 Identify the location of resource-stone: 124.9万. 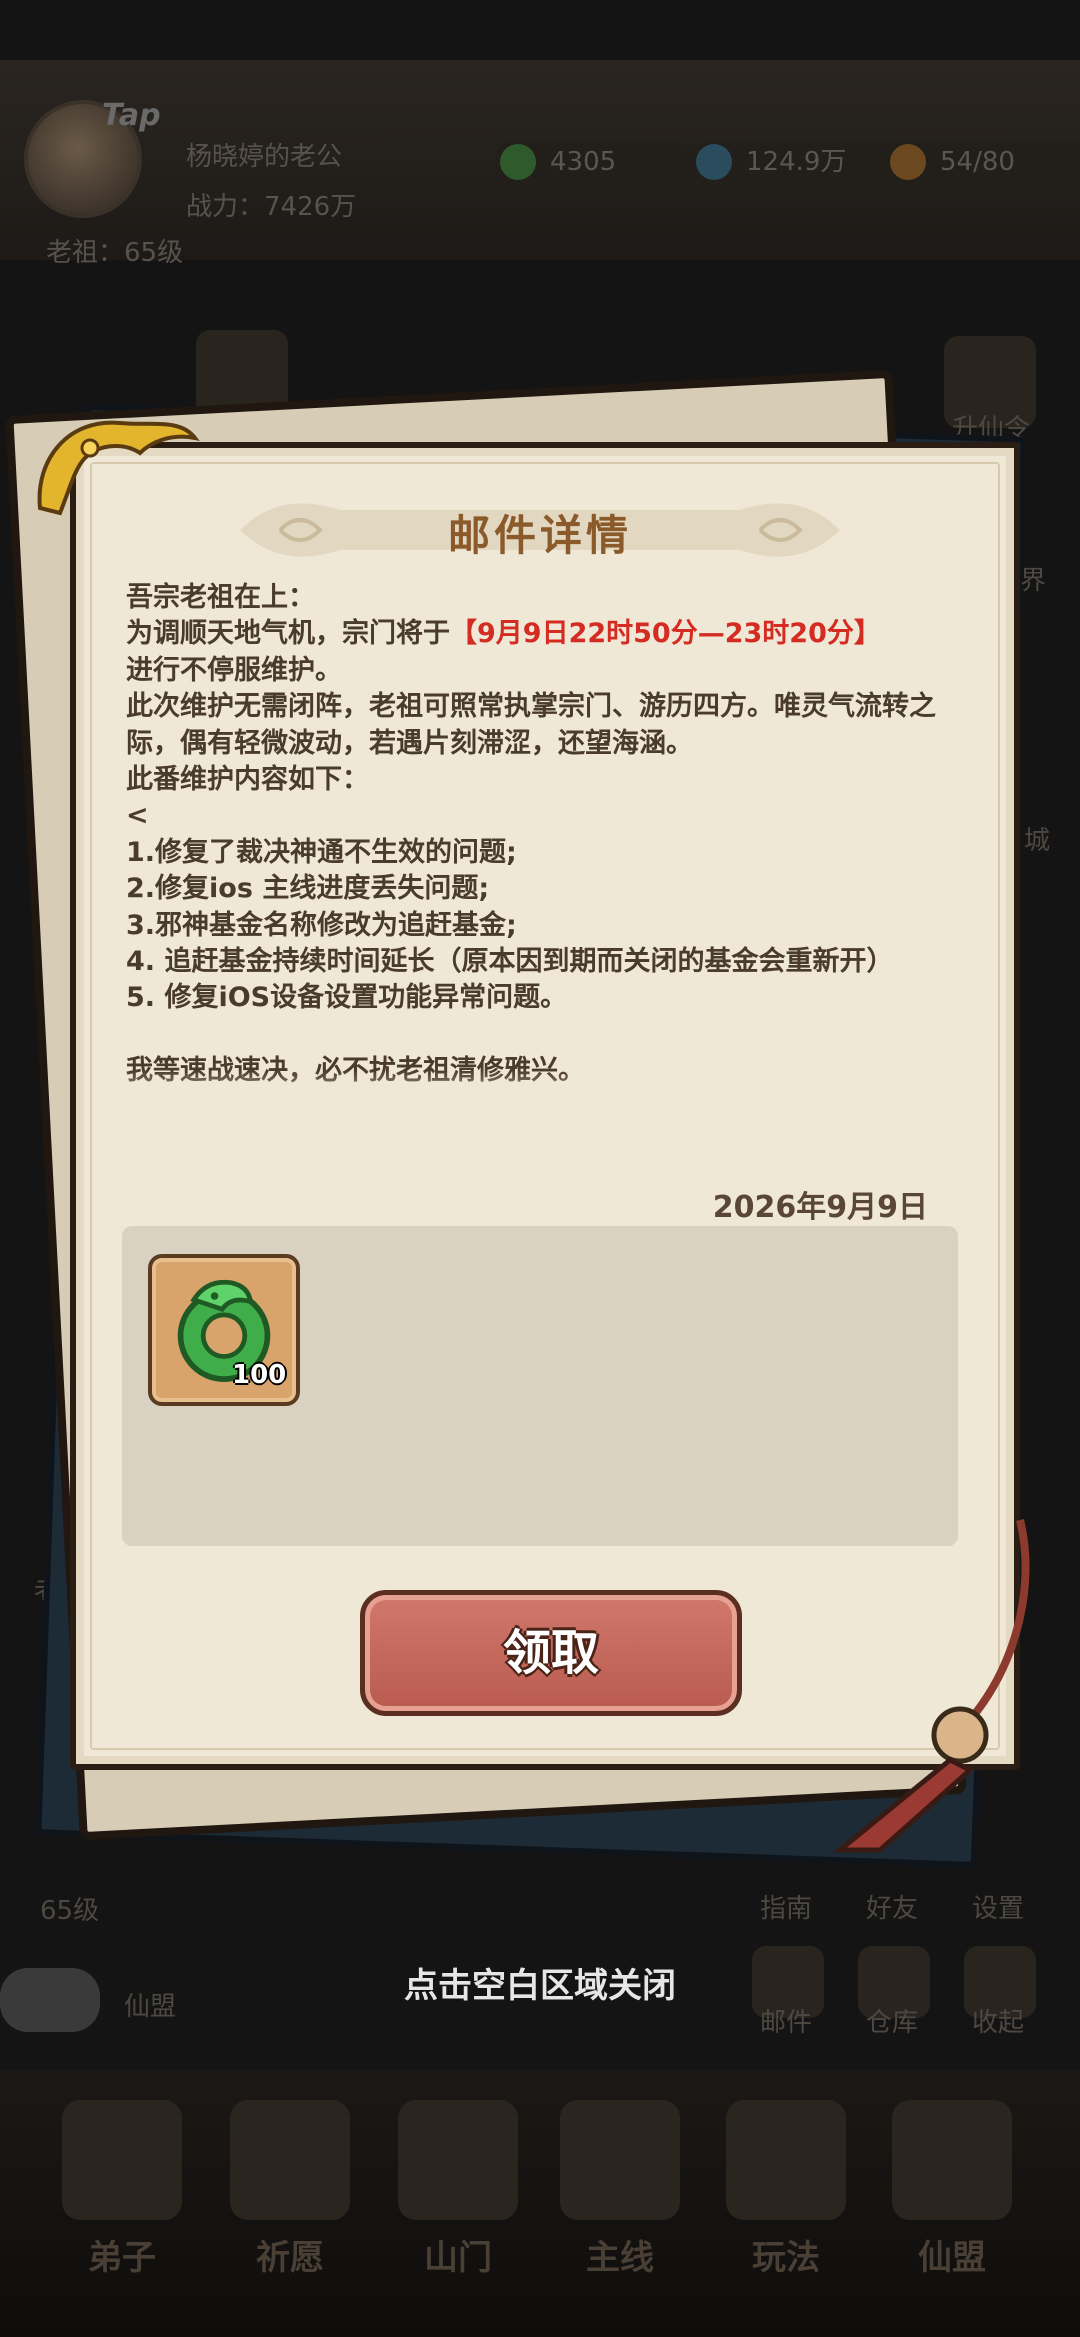
(798, 162).